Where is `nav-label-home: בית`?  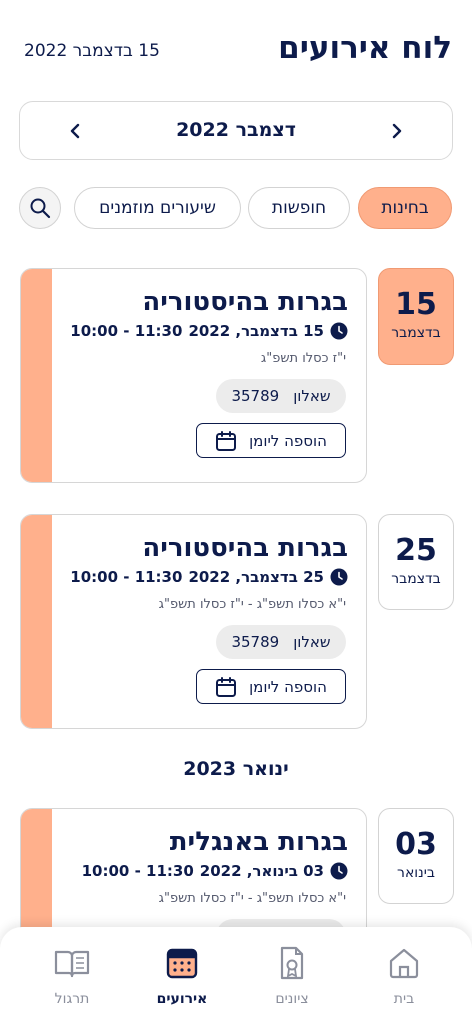 nav-label-home: בית is located at coordinates (404, 999).